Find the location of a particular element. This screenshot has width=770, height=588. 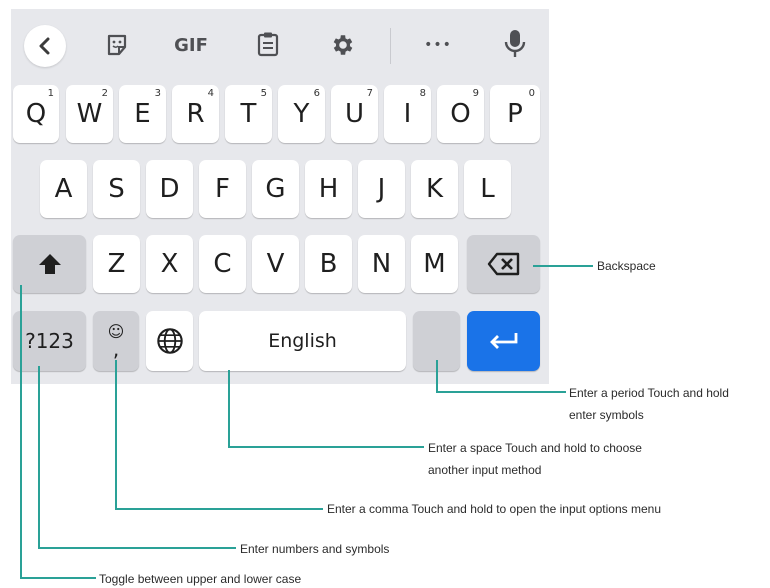

key-label: X is located at coordinates (169, 264).